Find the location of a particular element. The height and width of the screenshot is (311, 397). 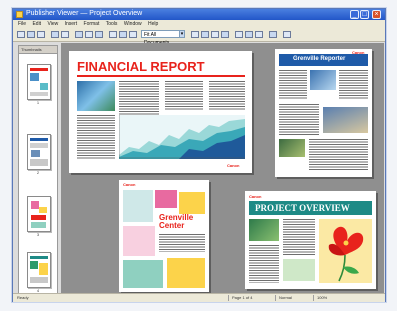

undo-icon is located at coordinates (113, 34).